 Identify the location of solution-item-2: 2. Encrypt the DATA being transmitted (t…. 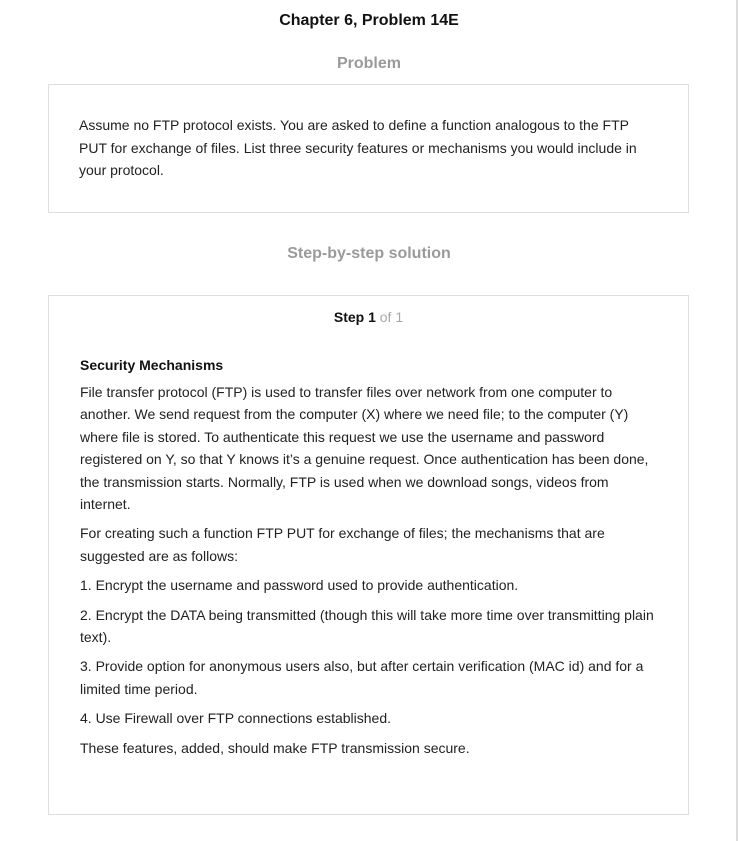
(367, 626).